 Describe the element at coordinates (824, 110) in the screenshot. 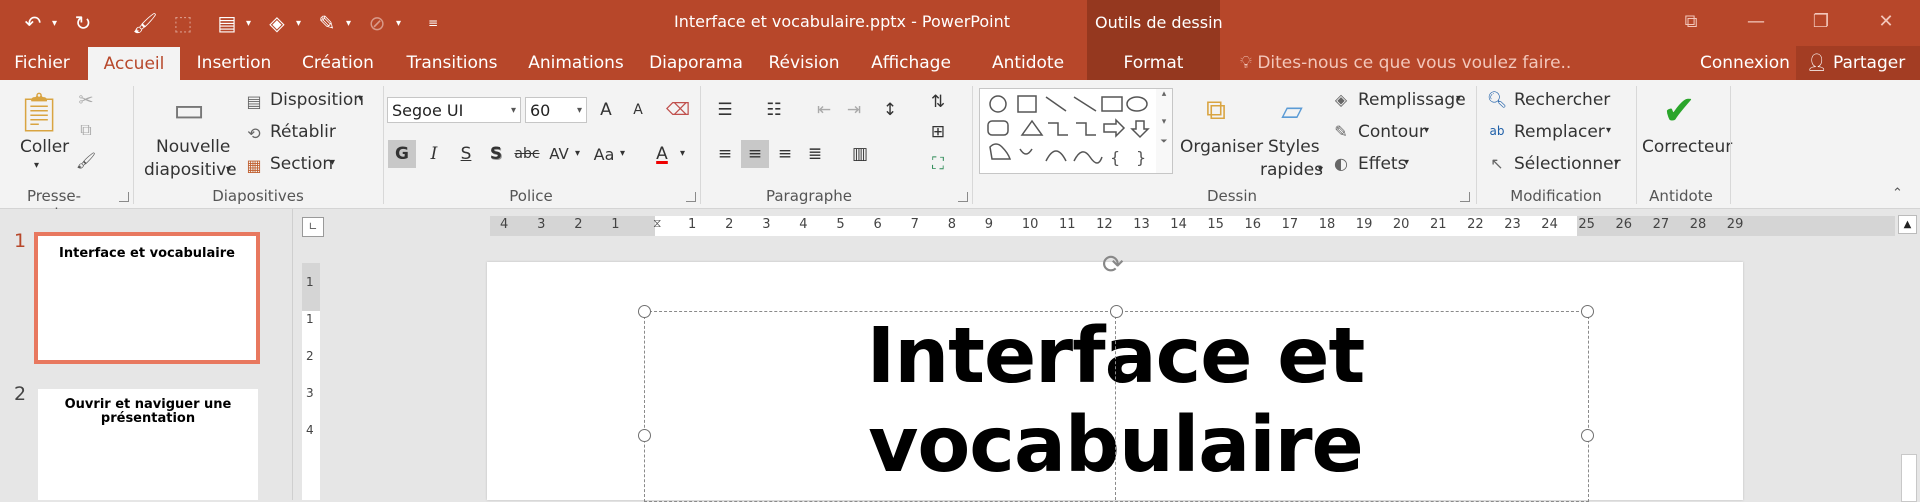

I see `decrease-indent-icon: ⇤` at that location.